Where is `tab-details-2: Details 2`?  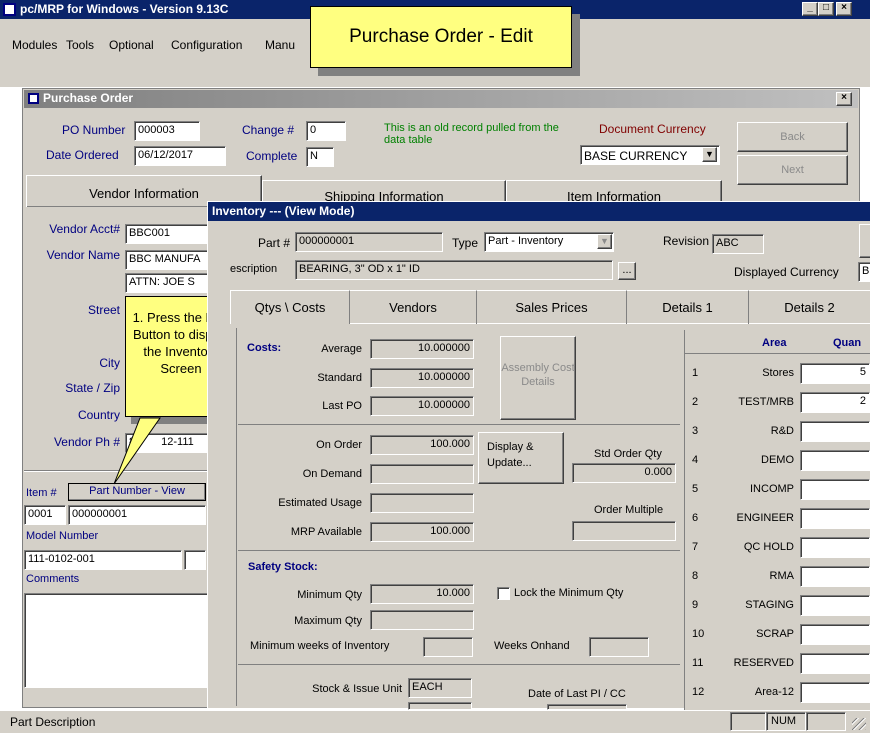 tab-details-2: Details 2 is located at coordinates (809, 307).